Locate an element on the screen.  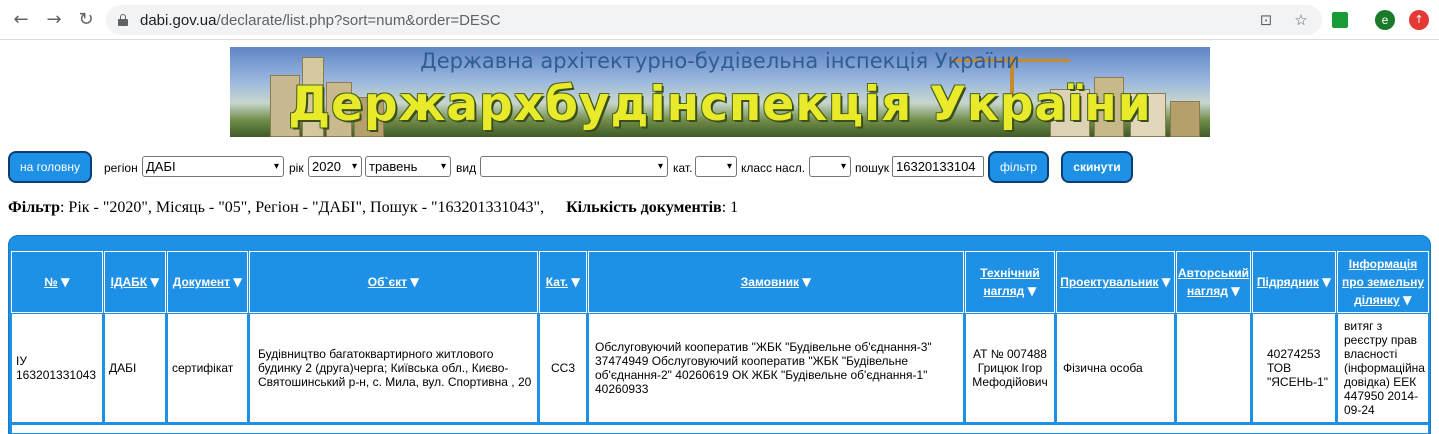
lock-icon is located at coordinates (123, 20).